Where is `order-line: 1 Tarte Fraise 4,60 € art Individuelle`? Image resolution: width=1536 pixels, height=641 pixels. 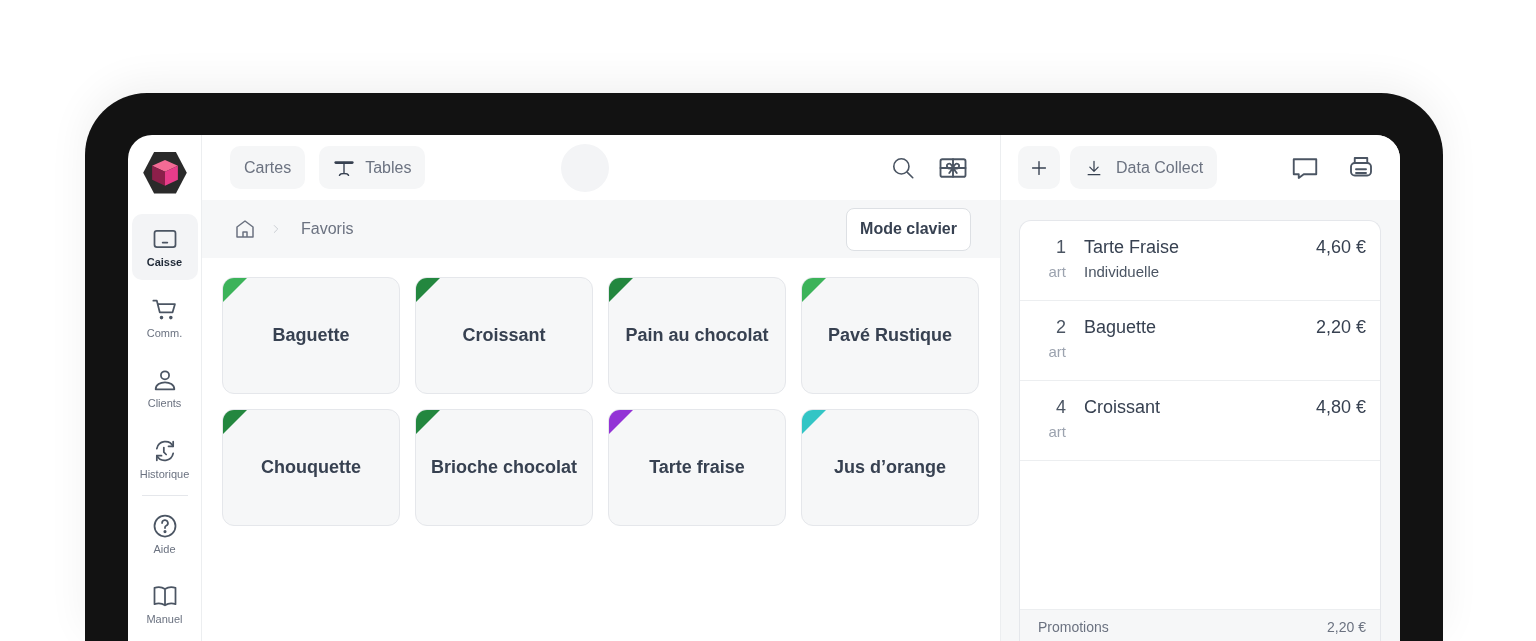
order-line: 1 Tarte Fraise 4,60 € art Individuelle is located at coordinates (1200, 261).